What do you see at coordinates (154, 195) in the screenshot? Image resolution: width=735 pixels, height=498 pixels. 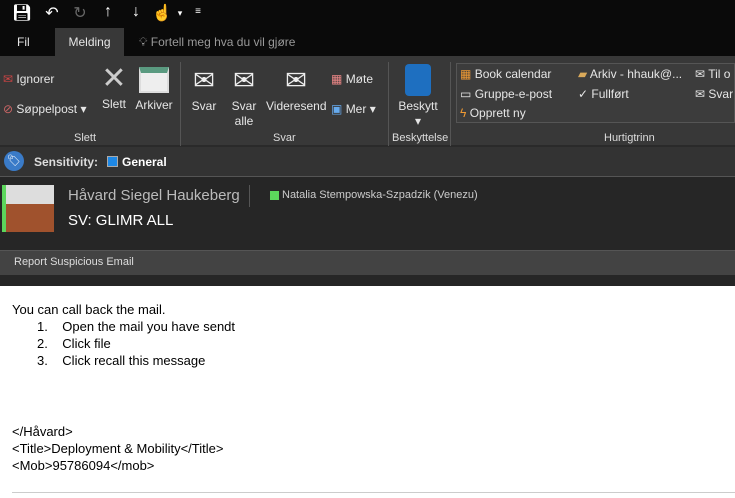 I see `sender-name: Håvard Siegel Haukeberg` at bounding box center [154, 195].